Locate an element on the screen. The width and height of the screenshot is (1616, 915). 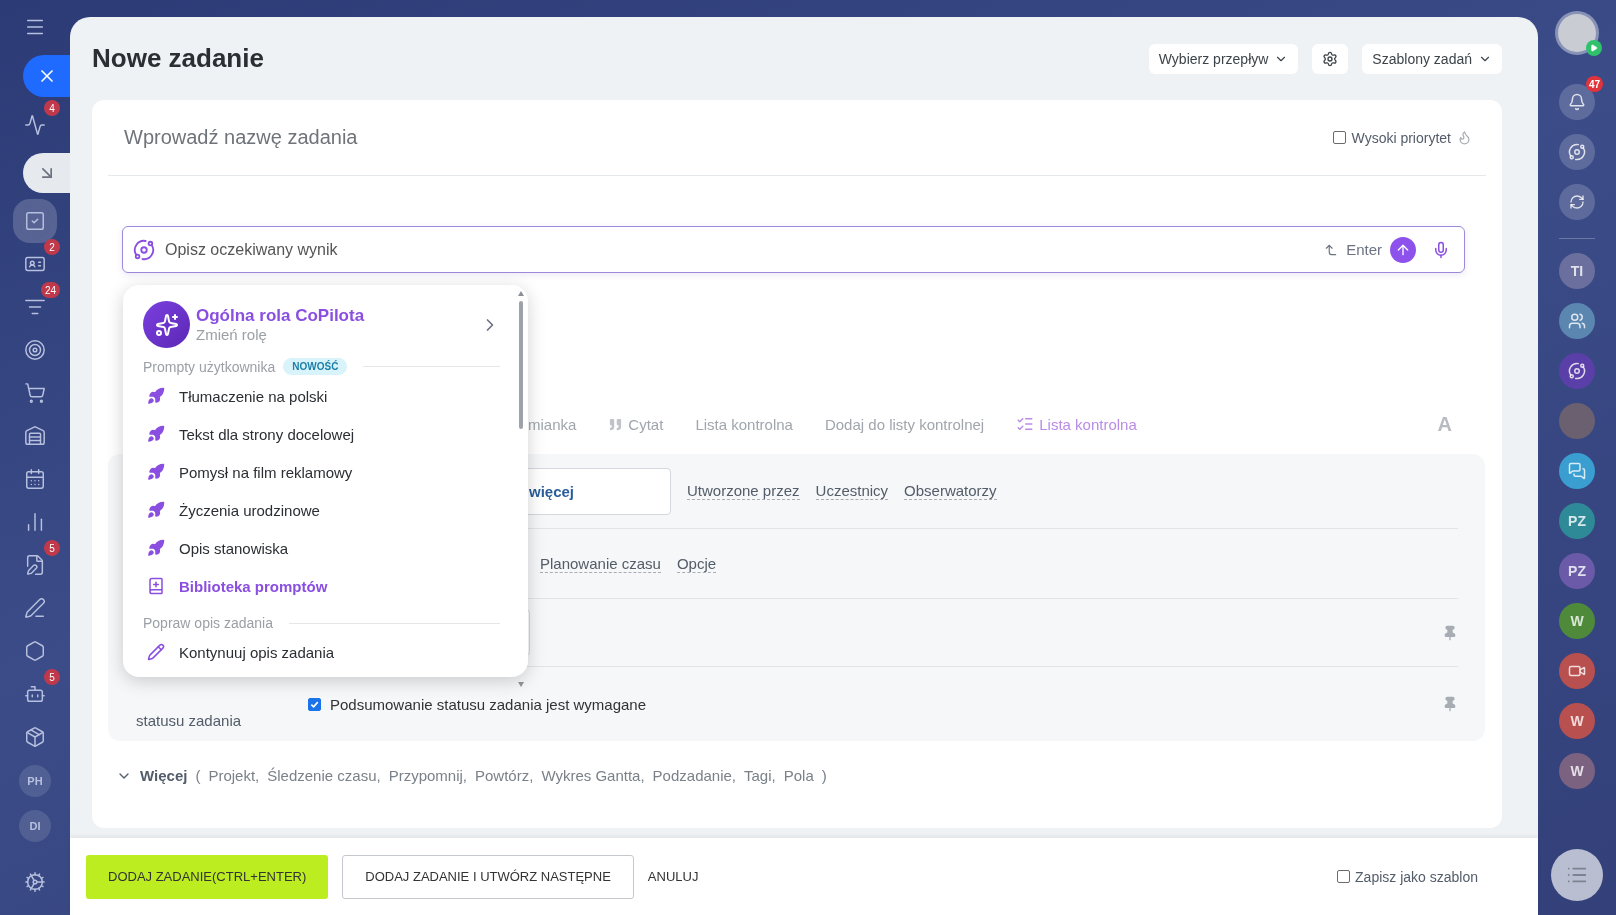
window-title: Nowe zadanie is located at coordinates (178, 58).